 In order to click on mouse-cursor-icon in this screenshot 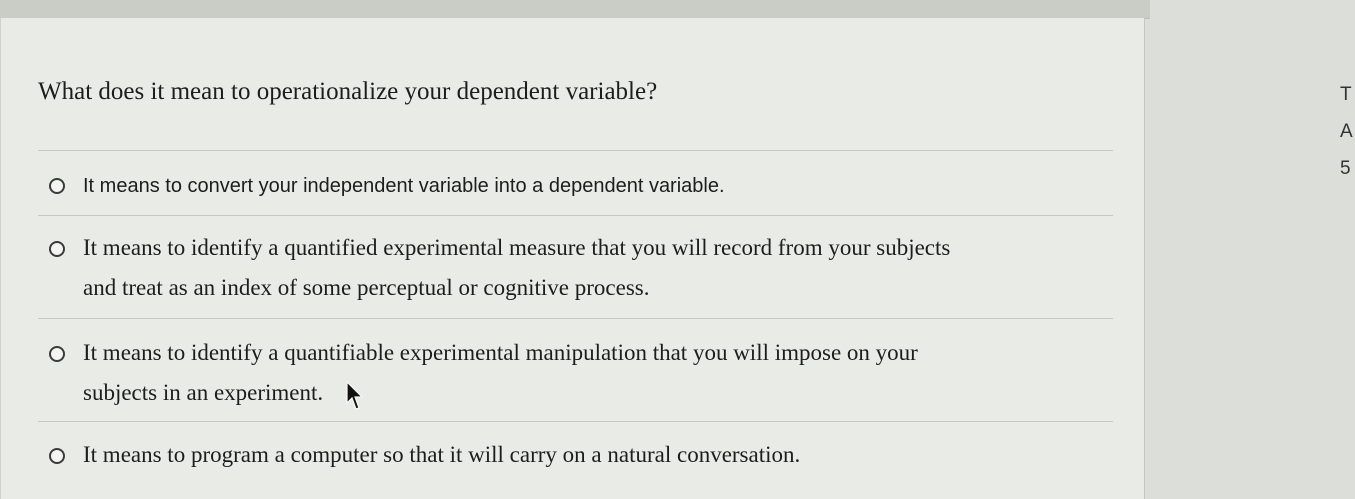, I will do `click(354, 395)`.